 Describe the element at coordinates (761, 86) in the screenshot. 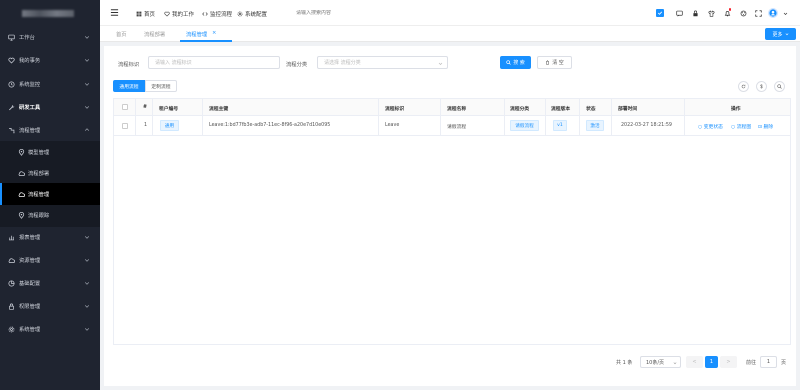

I see `dollar-icon` at that location.